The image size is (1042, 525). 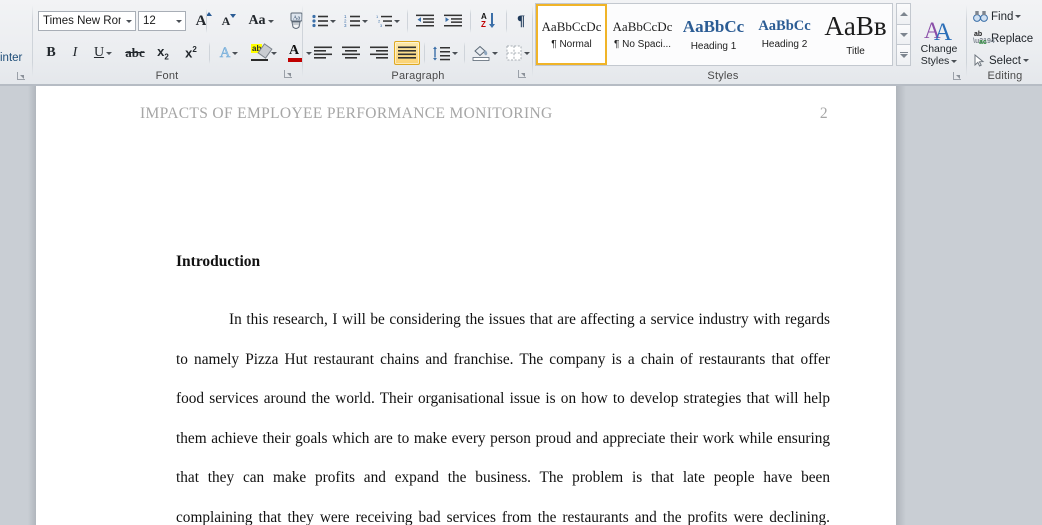 What do you see at coordinates (571, 34) in the screenshot?
I see `style-item-normal: AaBbCcDc ¶ Normal` at bounding box center [571, 34].